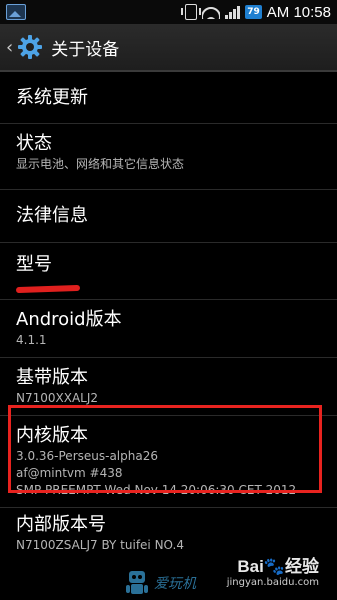 The image size is (337, 600). I want to click on list-item-legal-info: 法律信息, so click(168, 216).